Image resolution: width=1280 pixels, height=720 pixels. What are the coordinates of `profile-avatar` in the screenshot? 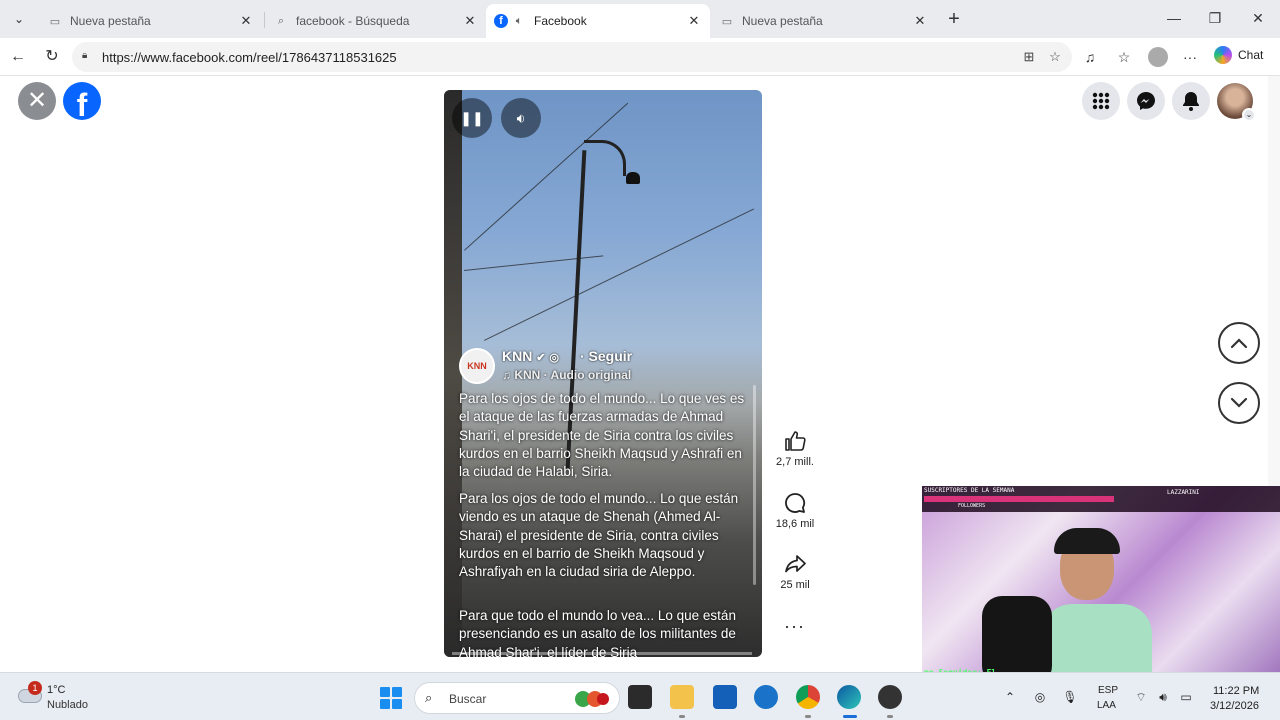 It's located at (1158, 57).